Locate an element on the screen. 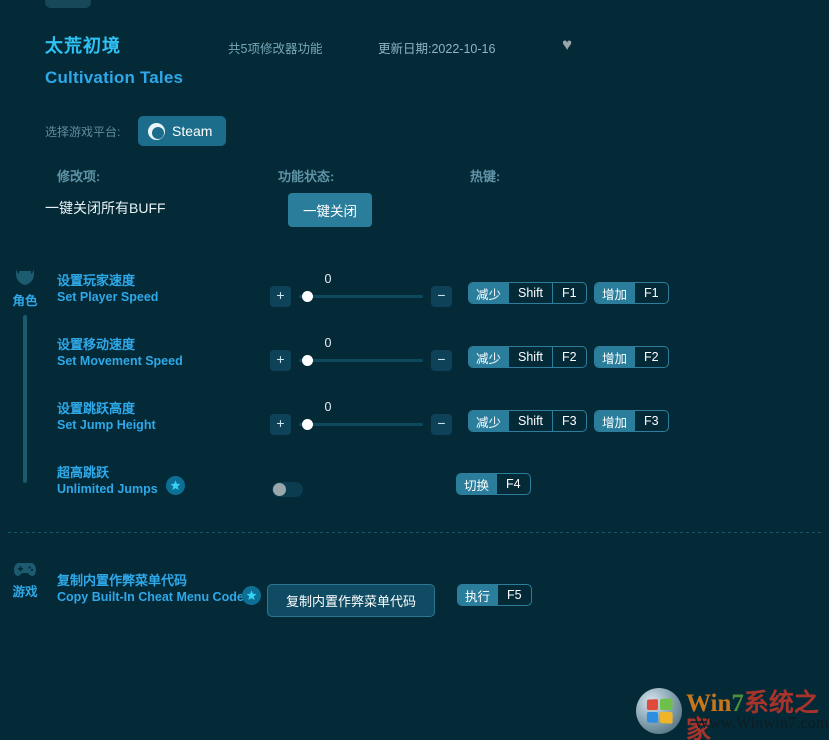 The image size is (829, 740). toggle-switch is located at coordinates (287, 489).